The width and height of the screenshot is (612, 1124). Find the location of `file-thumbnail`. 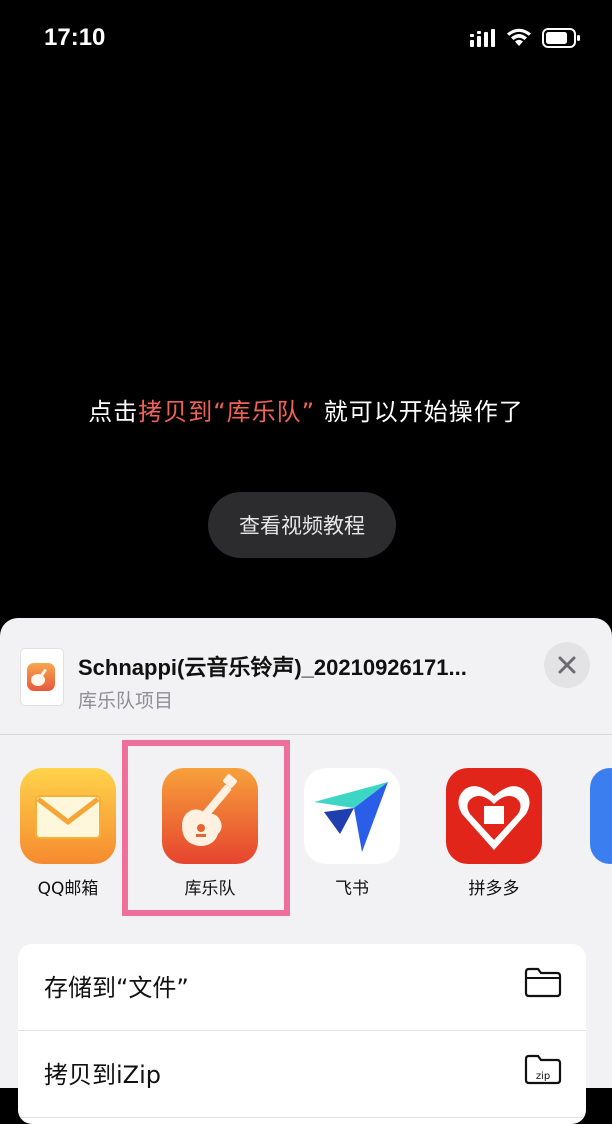

file-thumbnail is located at coordinates (42, 677).